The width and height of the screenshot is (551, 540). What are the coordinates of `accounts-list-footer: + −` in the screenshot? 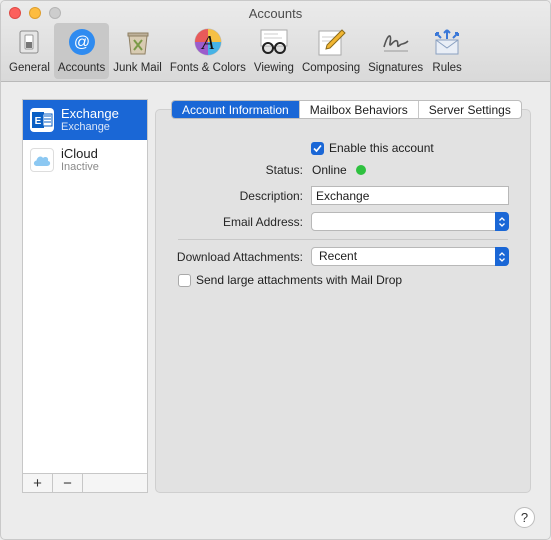 It's located at (85, 482).